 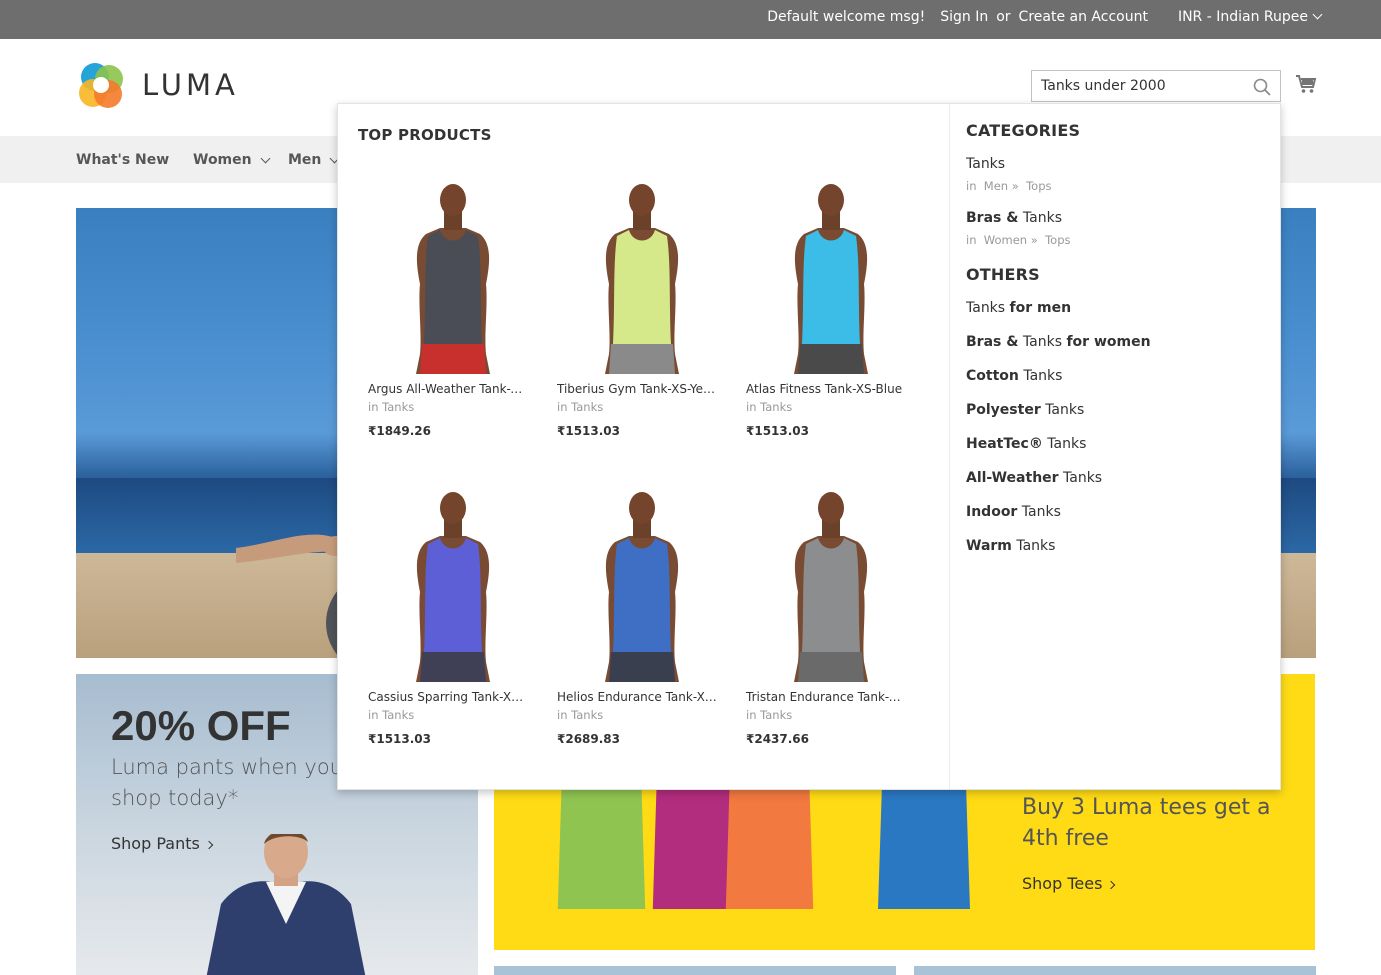 I want to click on create-account-link: Create an Account, so click(x=1083, y=17).